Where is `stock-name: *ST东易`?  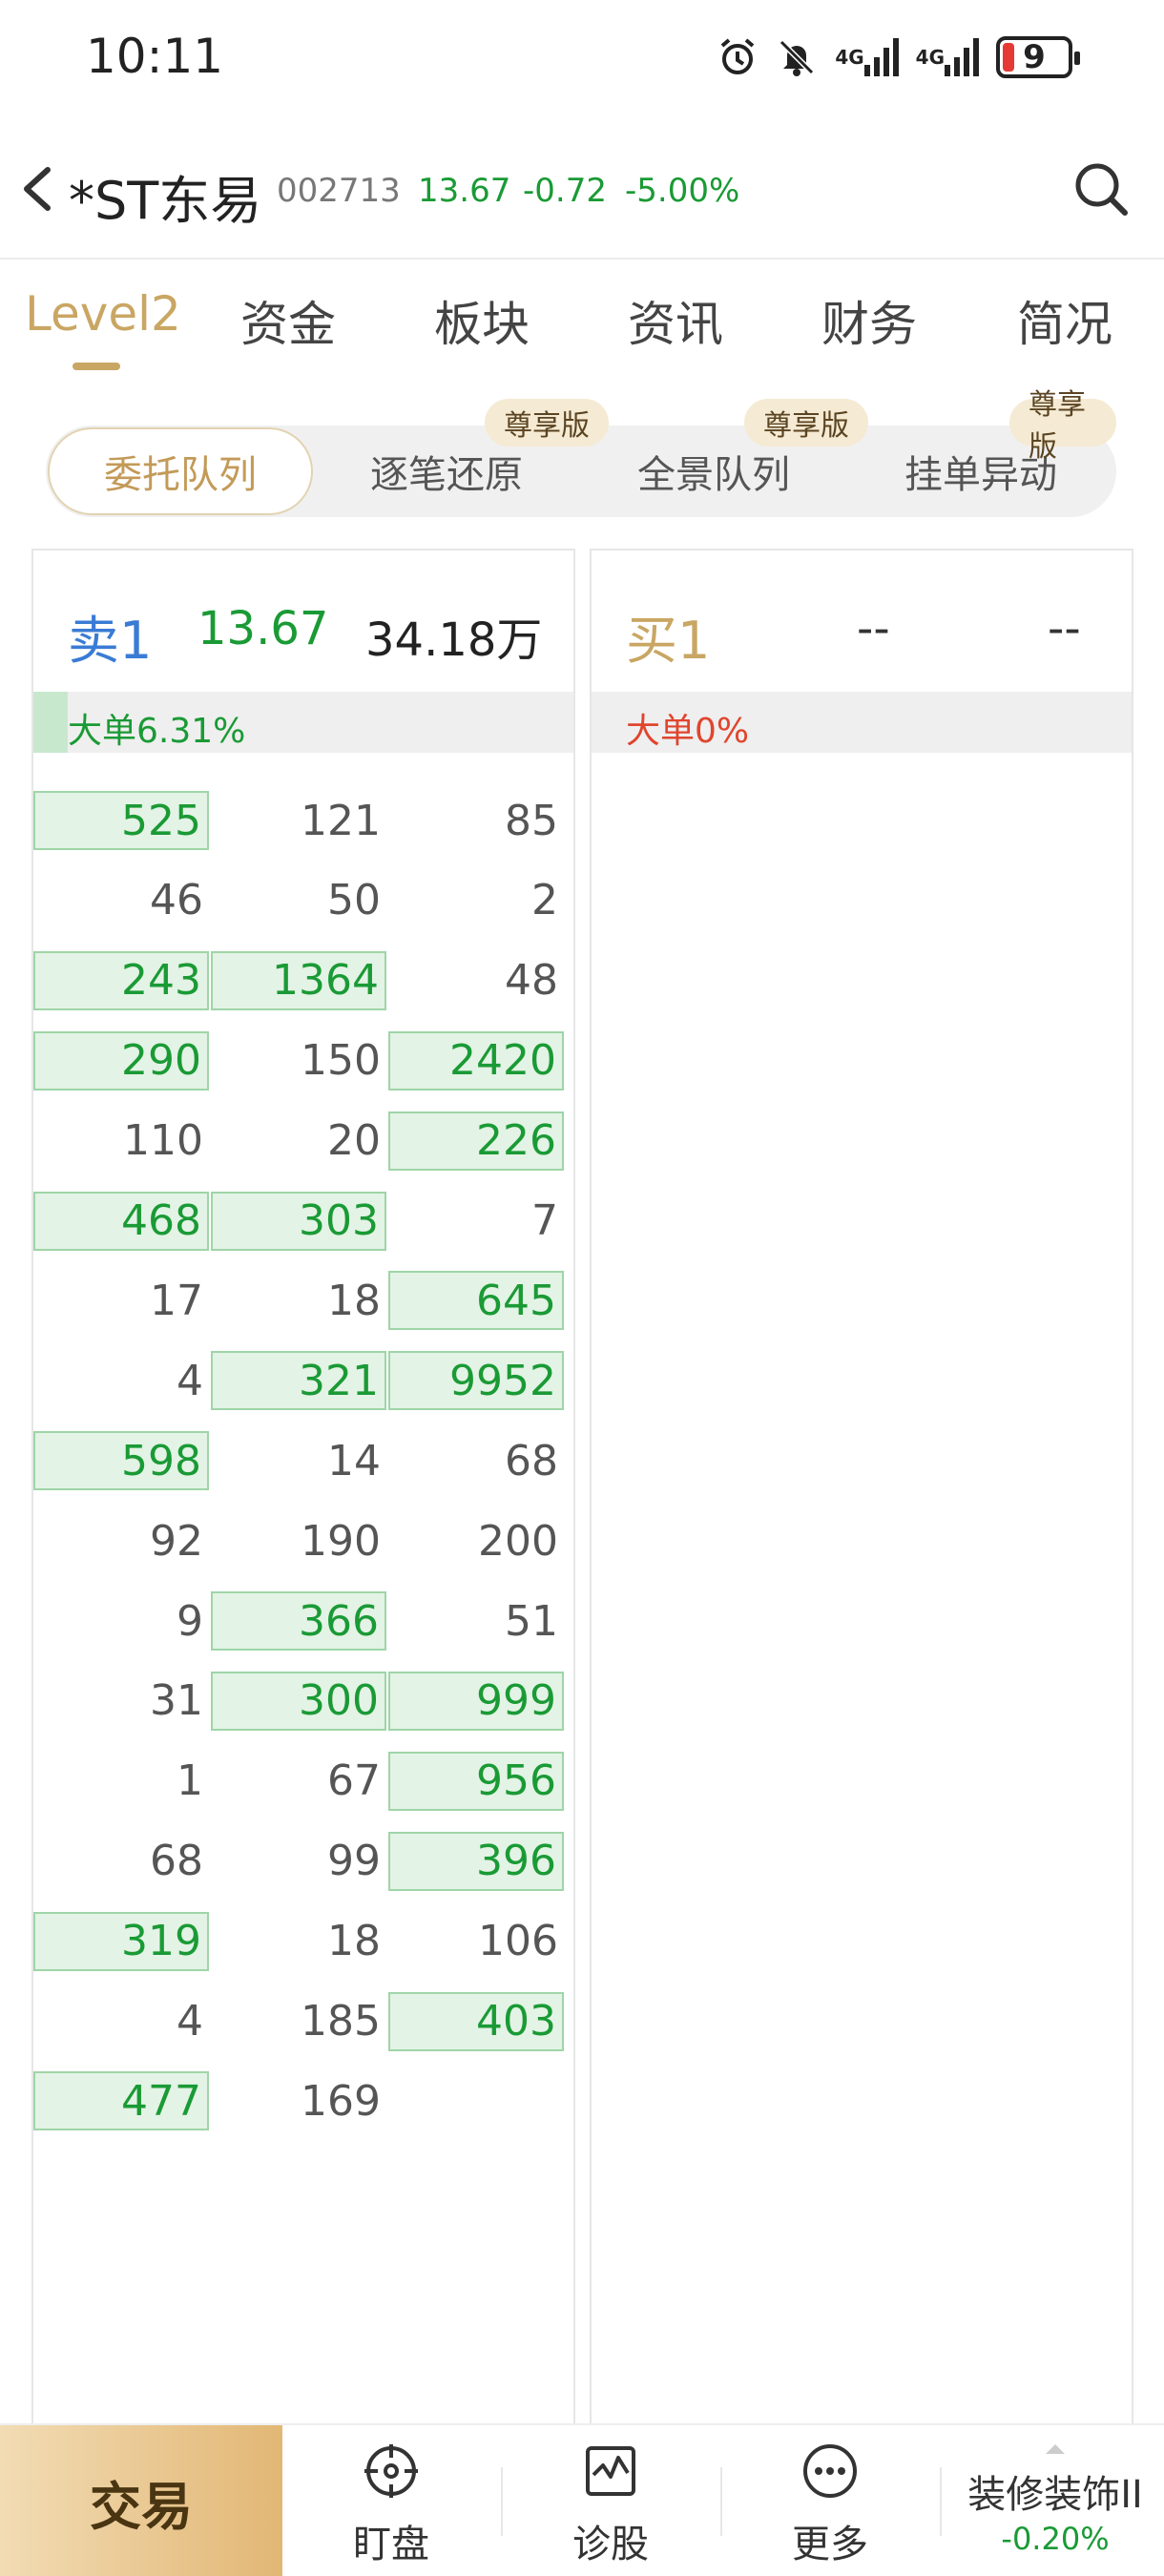
stock-name: *ST东易 is located at coordinates (165, 201).